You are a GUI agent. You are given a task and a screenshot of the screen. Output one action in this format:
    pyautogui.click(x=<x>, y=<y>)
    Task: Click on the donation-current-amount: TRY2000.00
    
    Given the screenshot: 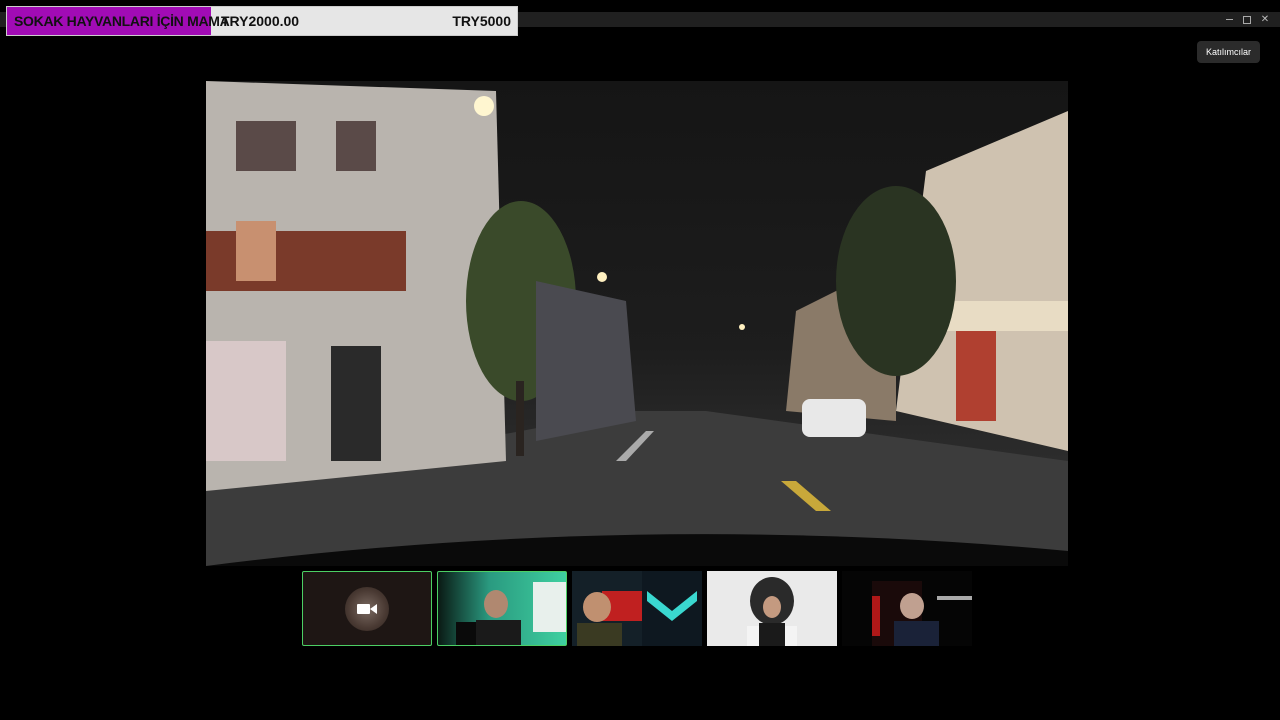 What is the action you would take?
    pyautogui.click(x=260, y=21)
    